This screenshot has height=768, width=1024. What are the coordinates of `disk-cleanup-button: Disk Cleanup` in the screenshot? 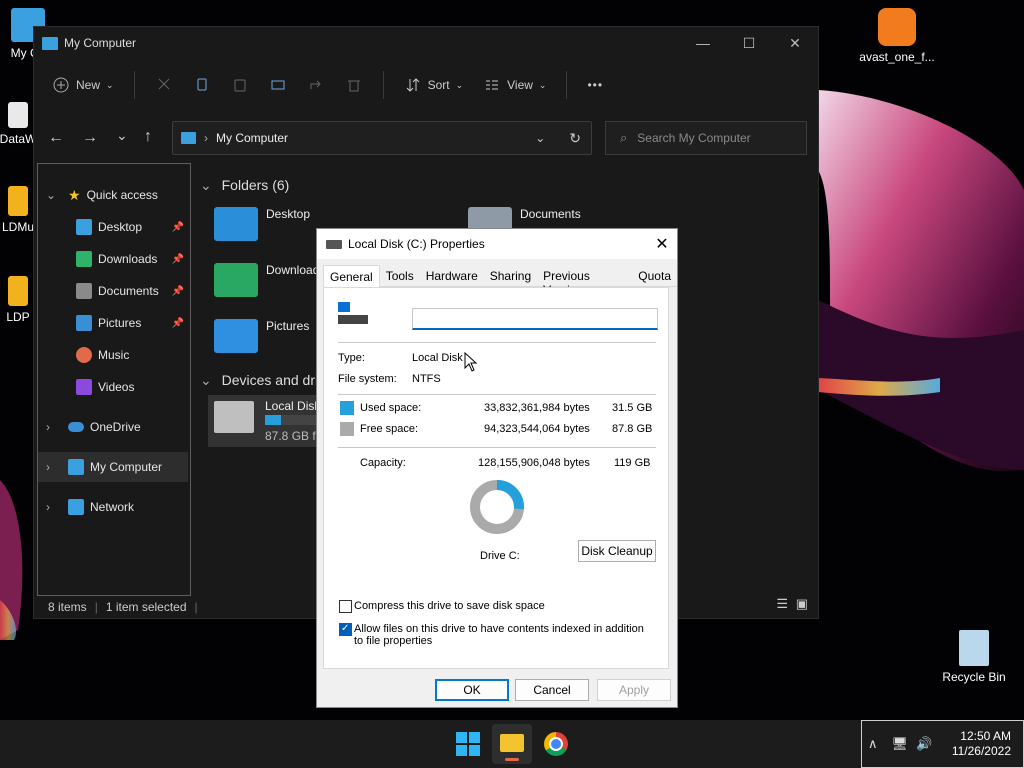 It's located at (617, 551).